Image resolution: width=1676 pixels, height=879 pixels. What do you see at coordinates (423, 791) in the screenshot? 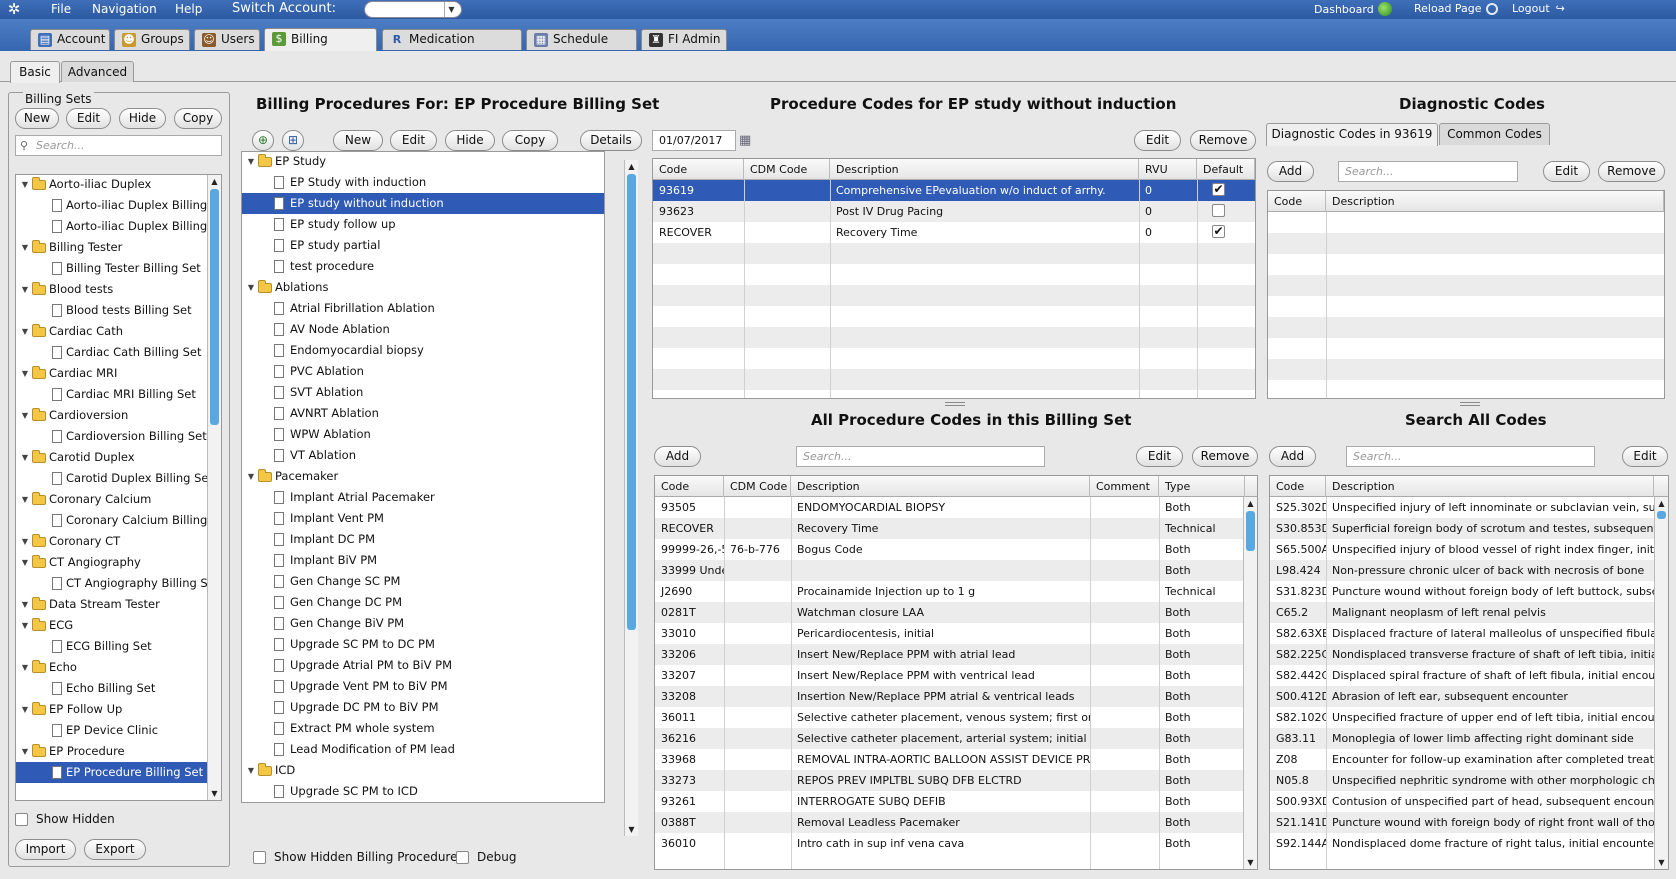
I see `tree-leaf-item: Upgrade SC PM to ICD` at bounding box center [423, 791].